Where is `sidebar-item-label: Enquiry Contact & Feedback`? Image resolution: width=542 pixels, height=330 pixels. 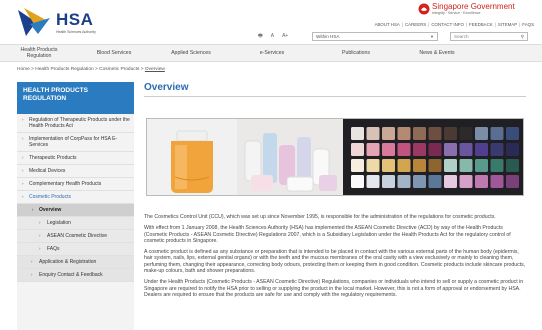 sidebar-item-label: Enquiry Contact & Feedback is located at coordinates (71, 275).